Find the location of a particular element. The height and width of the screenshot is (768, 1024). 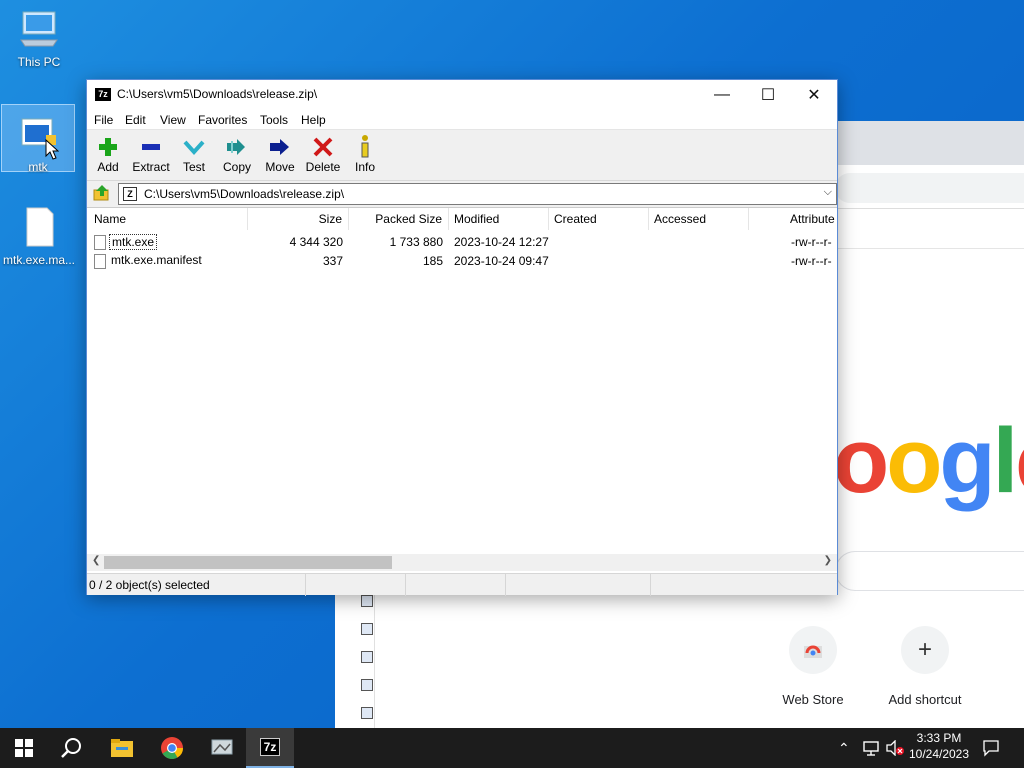

column-header-attributes: Attribute is located at coordinates (793, 219).